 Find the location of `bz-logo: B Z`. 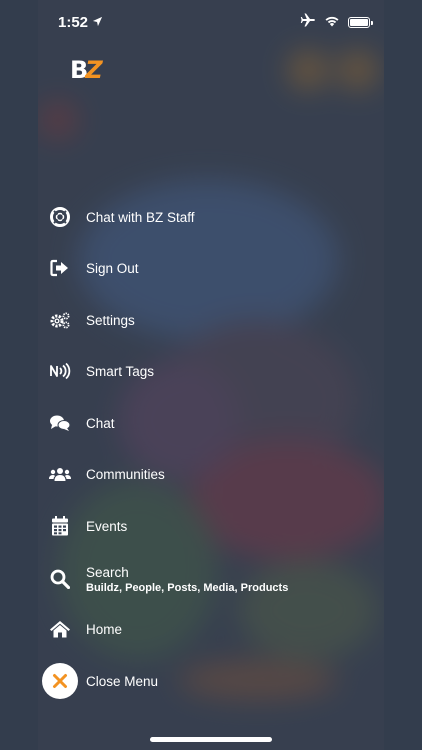

bz-logo: B Z is located at coordinates (86, 70).